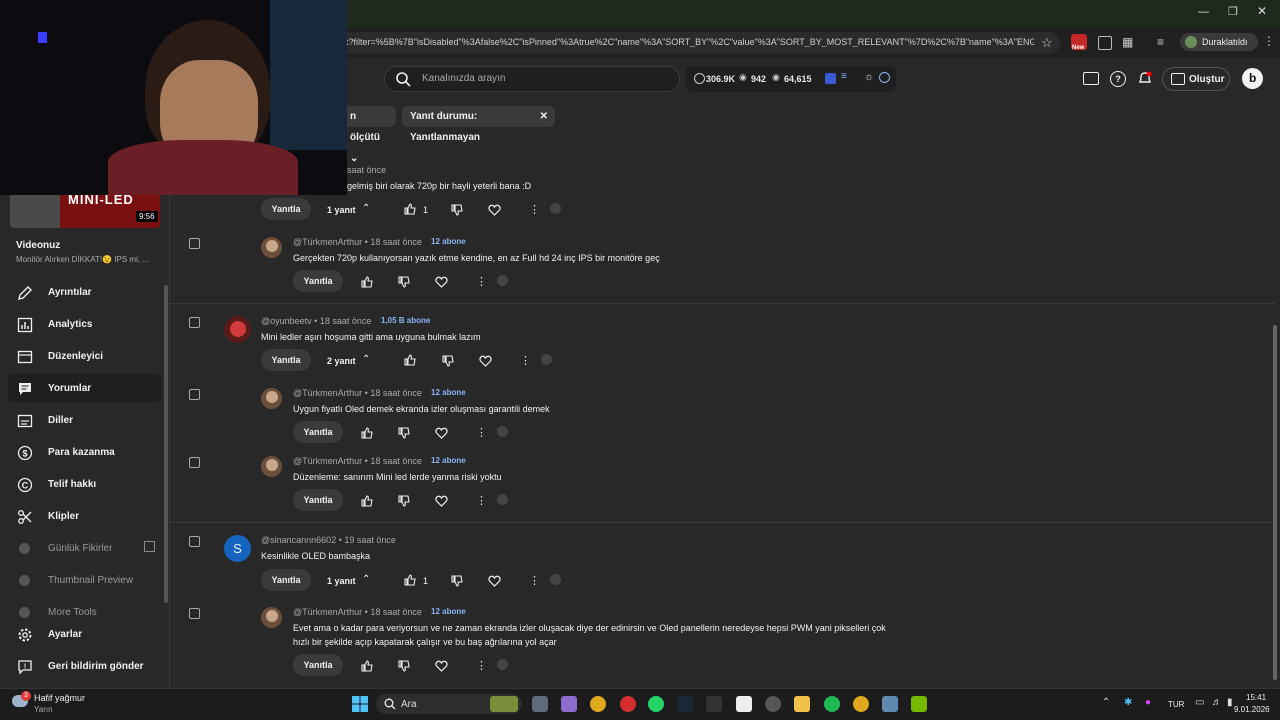 The width and height of the screenshot is (1280, 720). Describe the element at coordinates (1256, 697) in the screenshot. I see `clock-time: 15:41` at that location.